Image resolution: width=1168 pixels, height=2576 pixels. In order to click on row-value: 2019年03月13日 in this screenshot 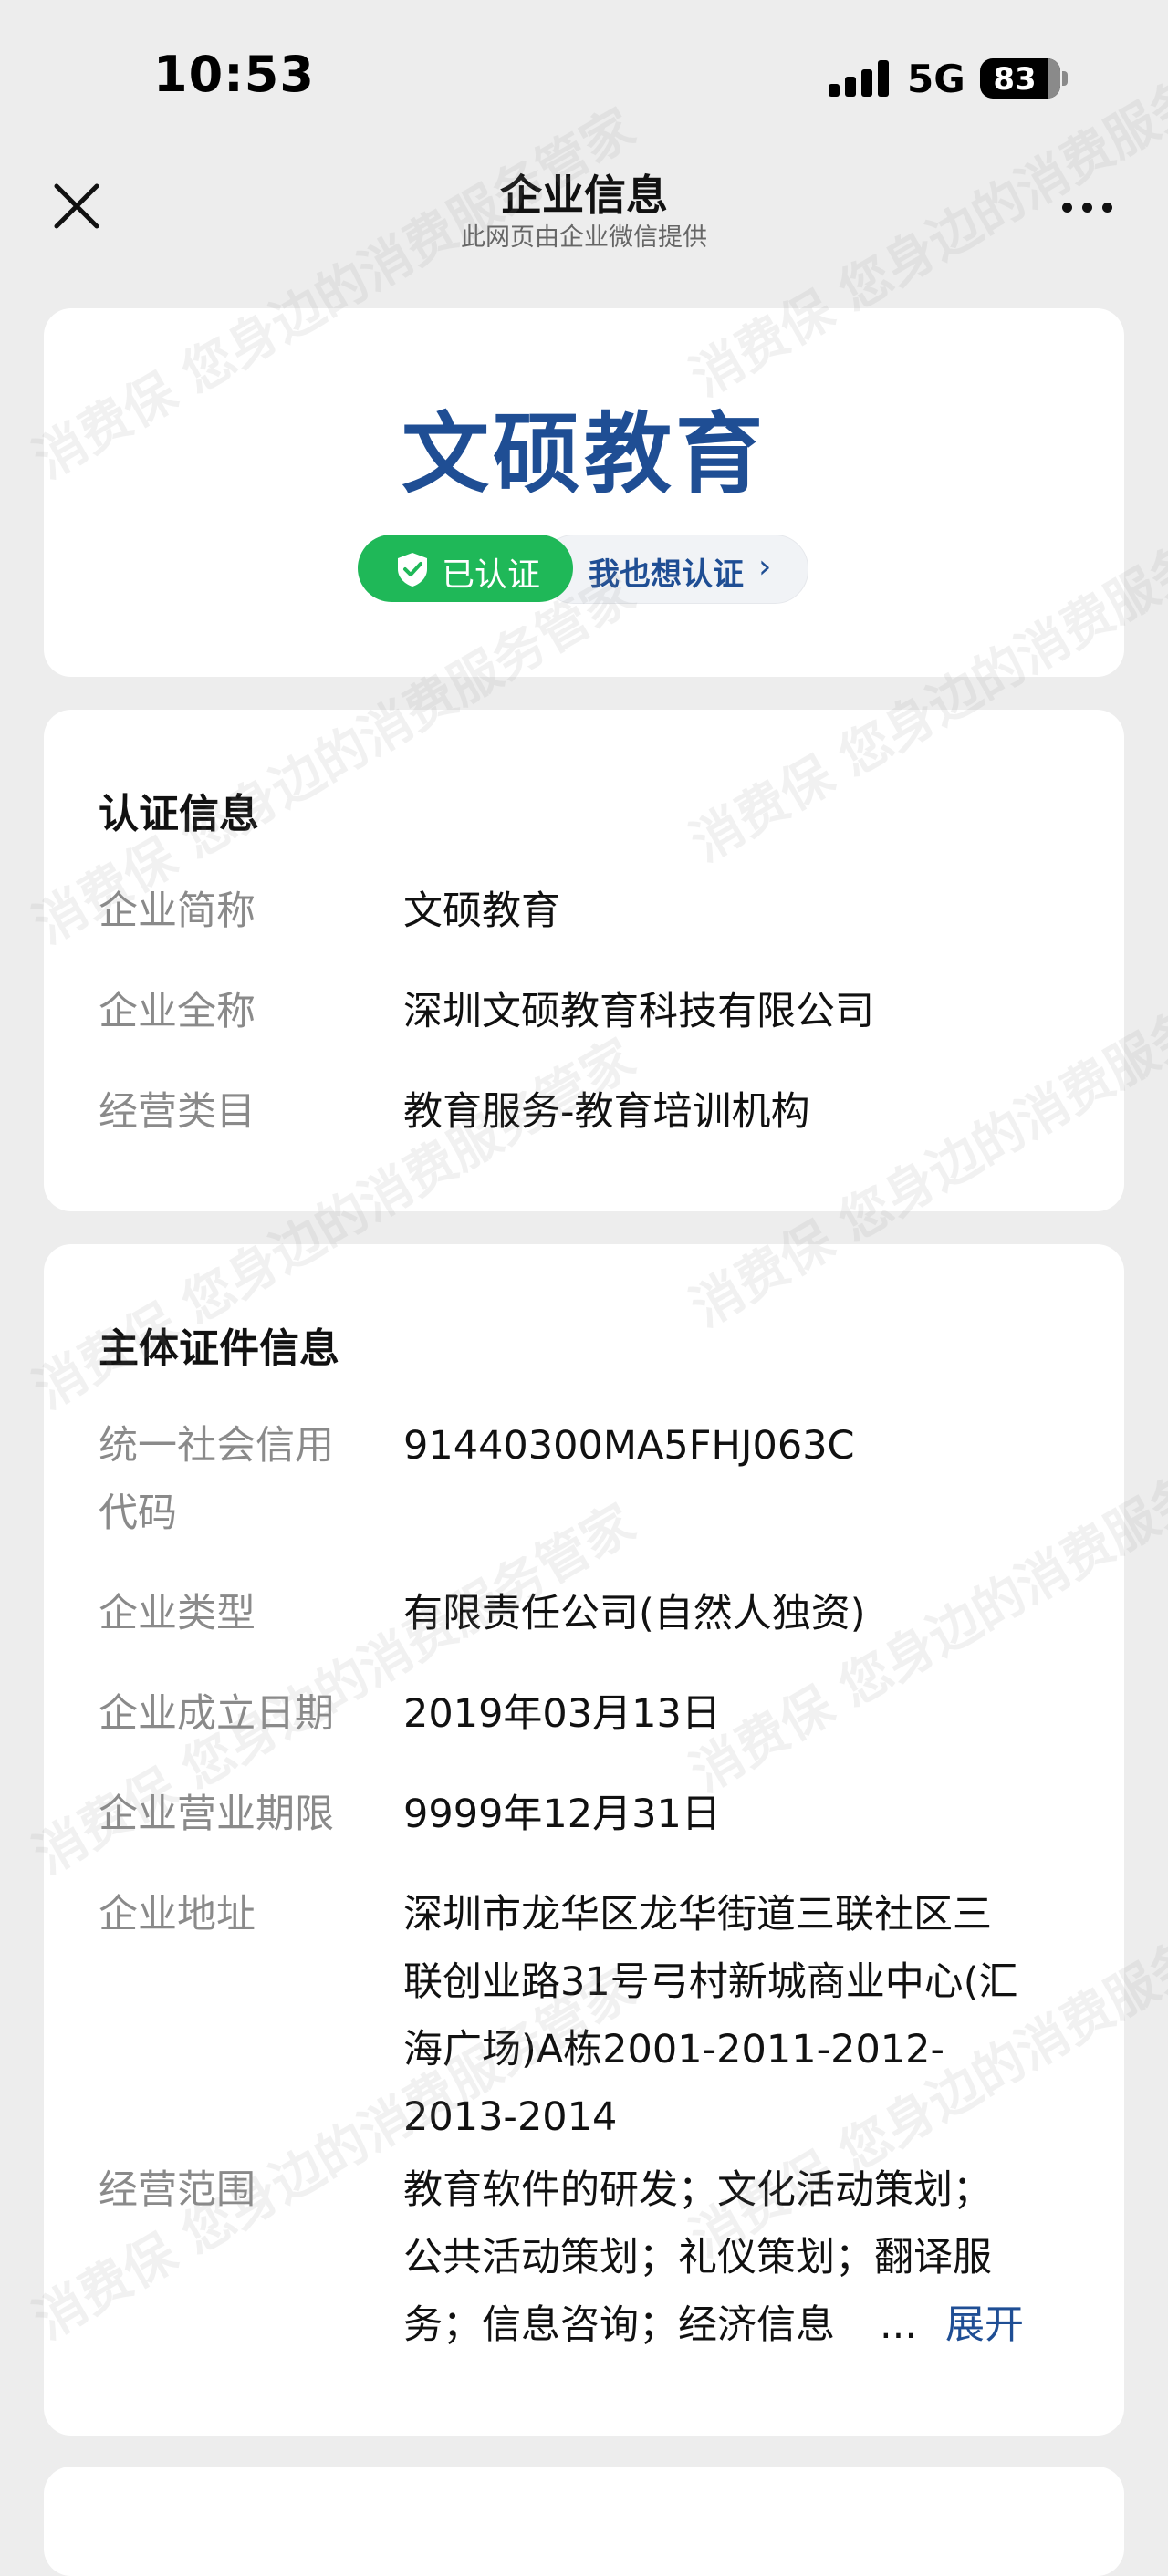, I will do `click(562, 1714)`.